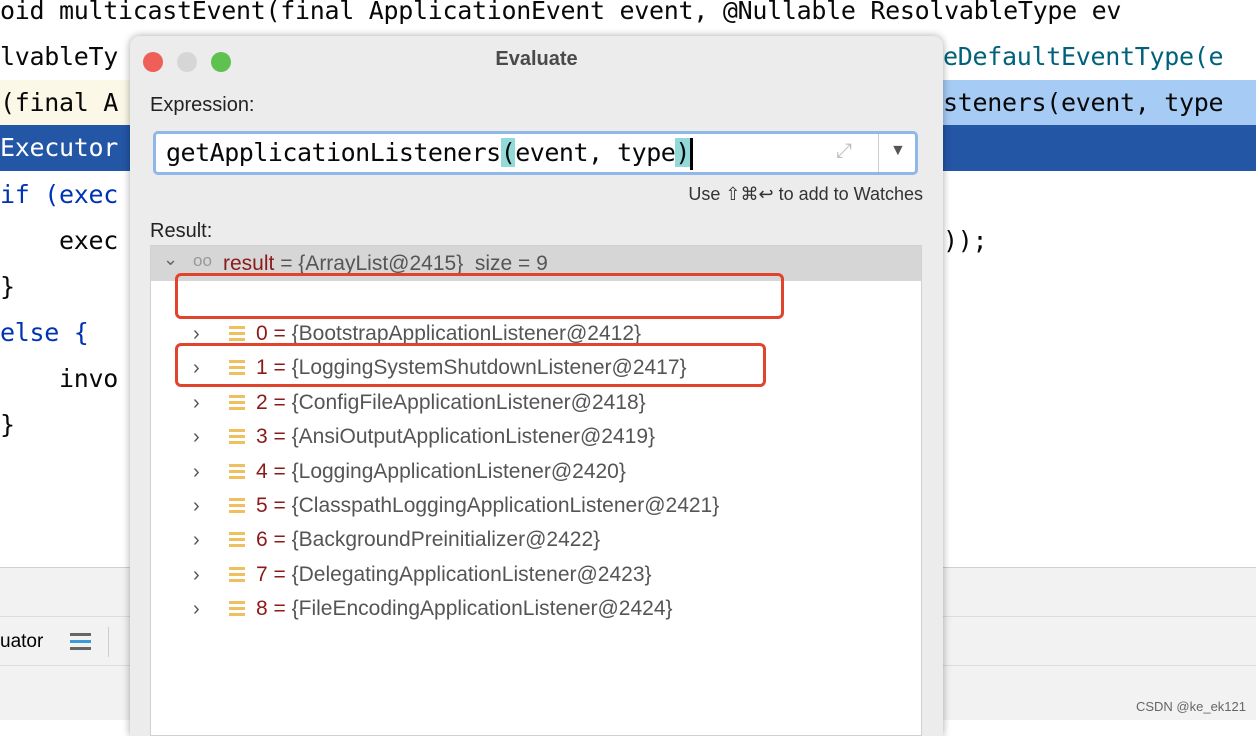  Describe the element at coordinates (965, 240) in the screenshot. I see `code-text: ));` at that location.